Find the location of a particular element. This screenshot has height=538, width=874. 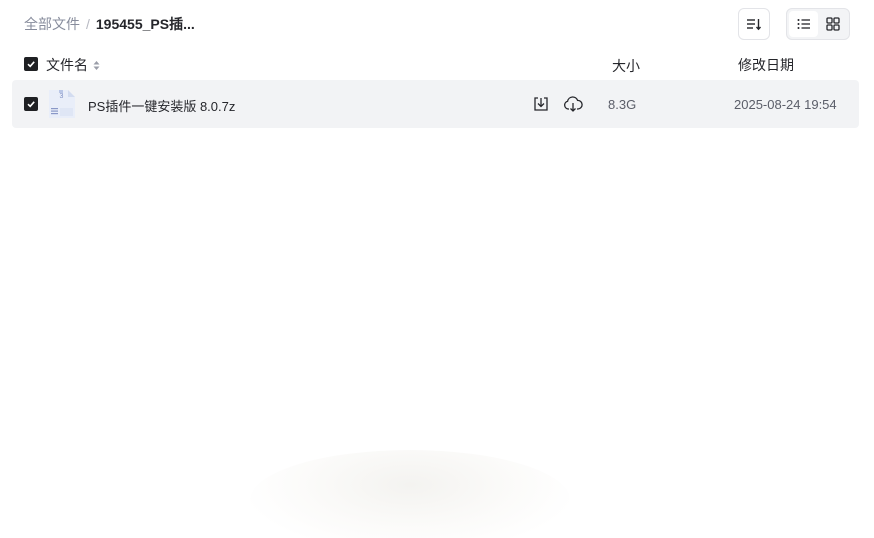

archive-file-icon: 3 is located at coordinates (62, 104).